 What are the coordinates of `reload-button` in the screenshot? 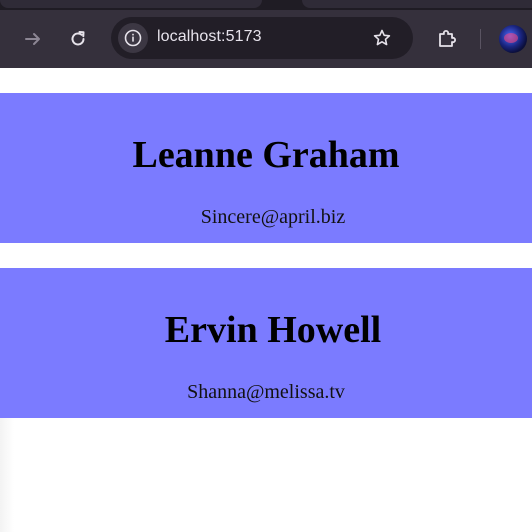 It's located at (78, 39).